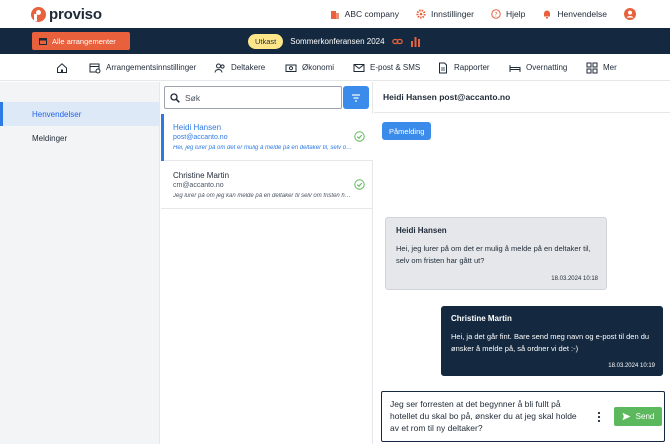  Describe the element at coordinates (80, 138) in the screenshot. I see `sidebar-item-messages: Meldinger` at that location.